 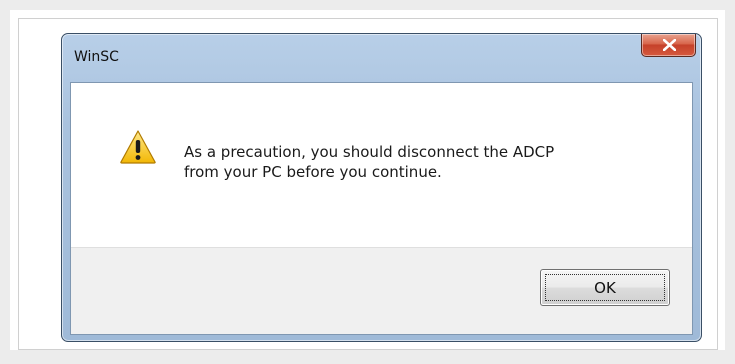 What do you see at coordinates (138, 147) in the screenshot?
I see `warning-icon` at bounding box center [138, 147].